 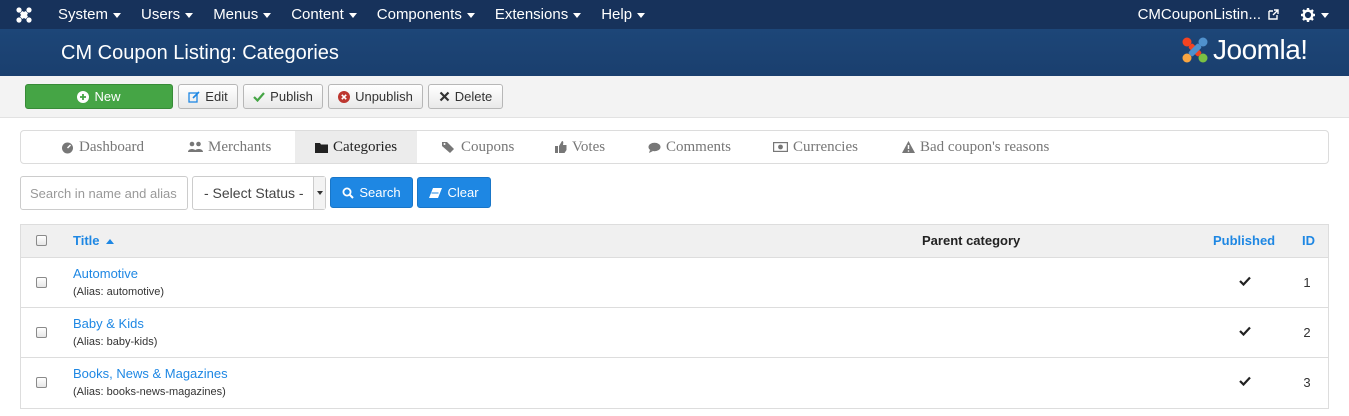 What do you see at coordinates (24, 14) in the screenshot?
I see `joomla-icon` at bounding box center [24, 14].